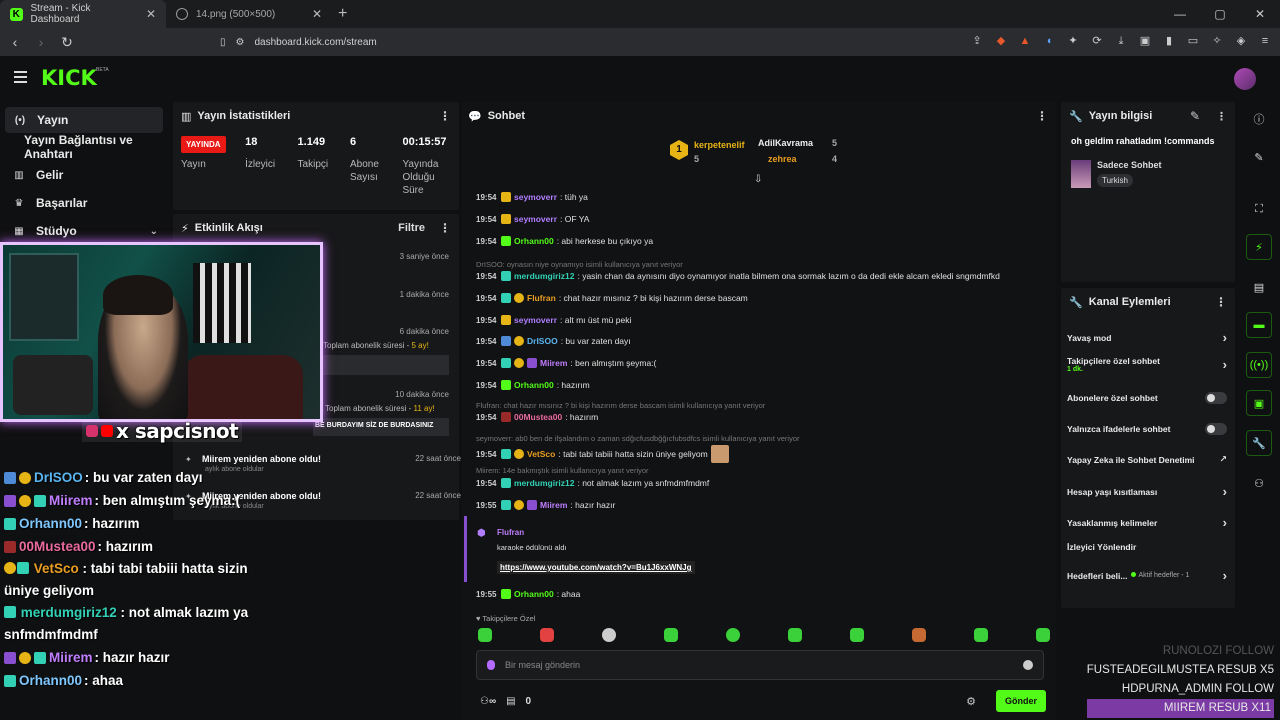 This screenshot has height=720, width=1280. I want to click on vpn-icon: ◈, so click(1241, 41).